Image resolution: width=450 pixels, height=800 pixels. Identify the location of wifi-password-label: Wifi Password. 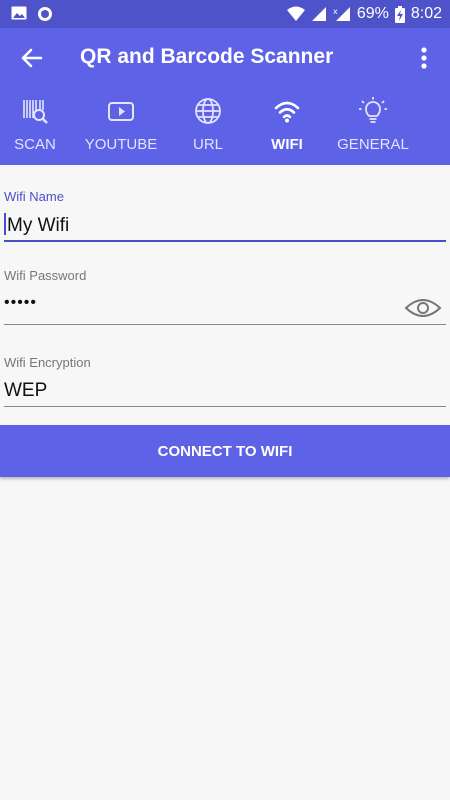
(45, 275).